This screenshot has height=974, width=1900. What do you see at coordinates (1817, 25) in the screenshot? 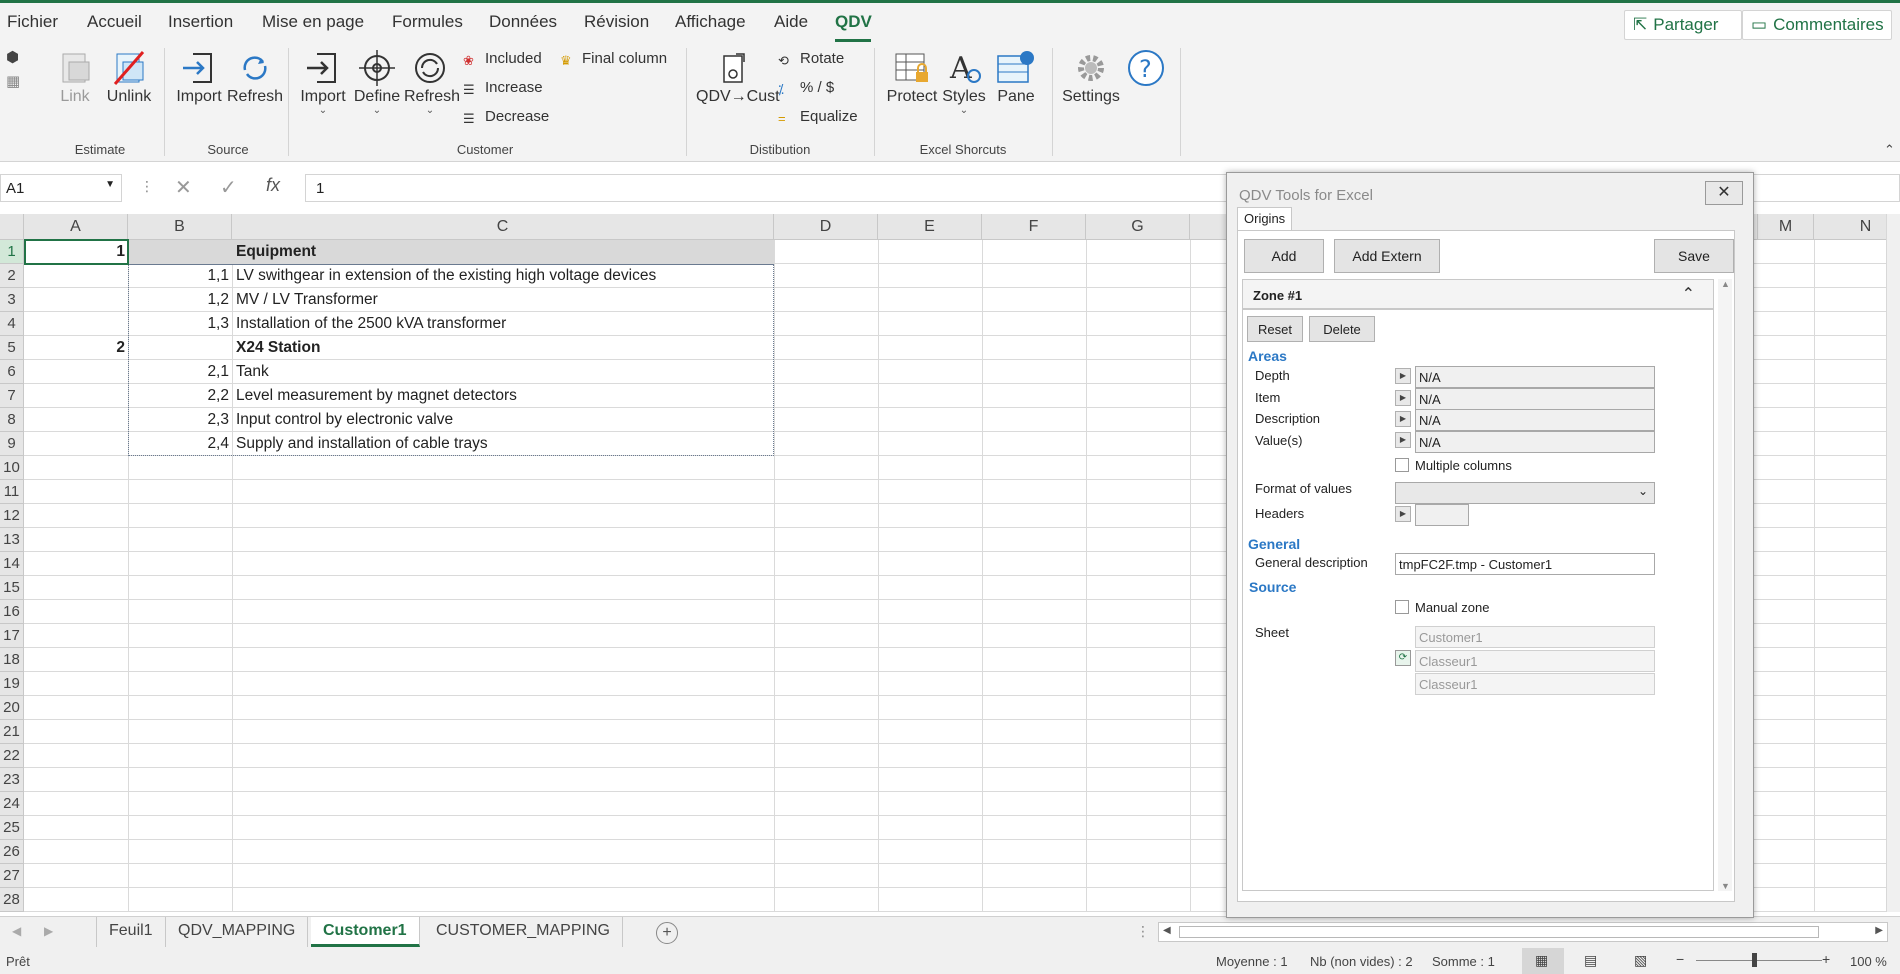
I see `comments-button: ▭ Commentaires` at bounding box center [1817, 25].